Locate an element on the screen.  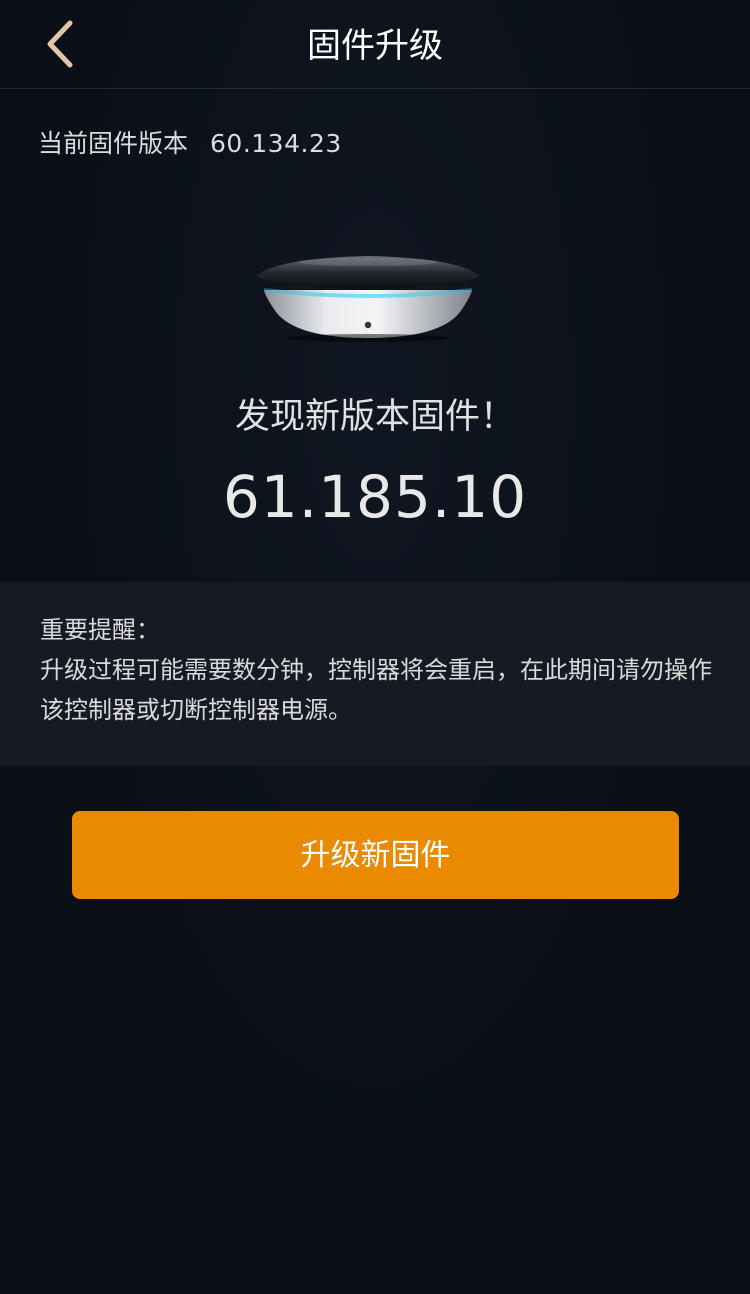
upgrade-firmware-button: 升级新固件 is located at coordinates (375, 855).